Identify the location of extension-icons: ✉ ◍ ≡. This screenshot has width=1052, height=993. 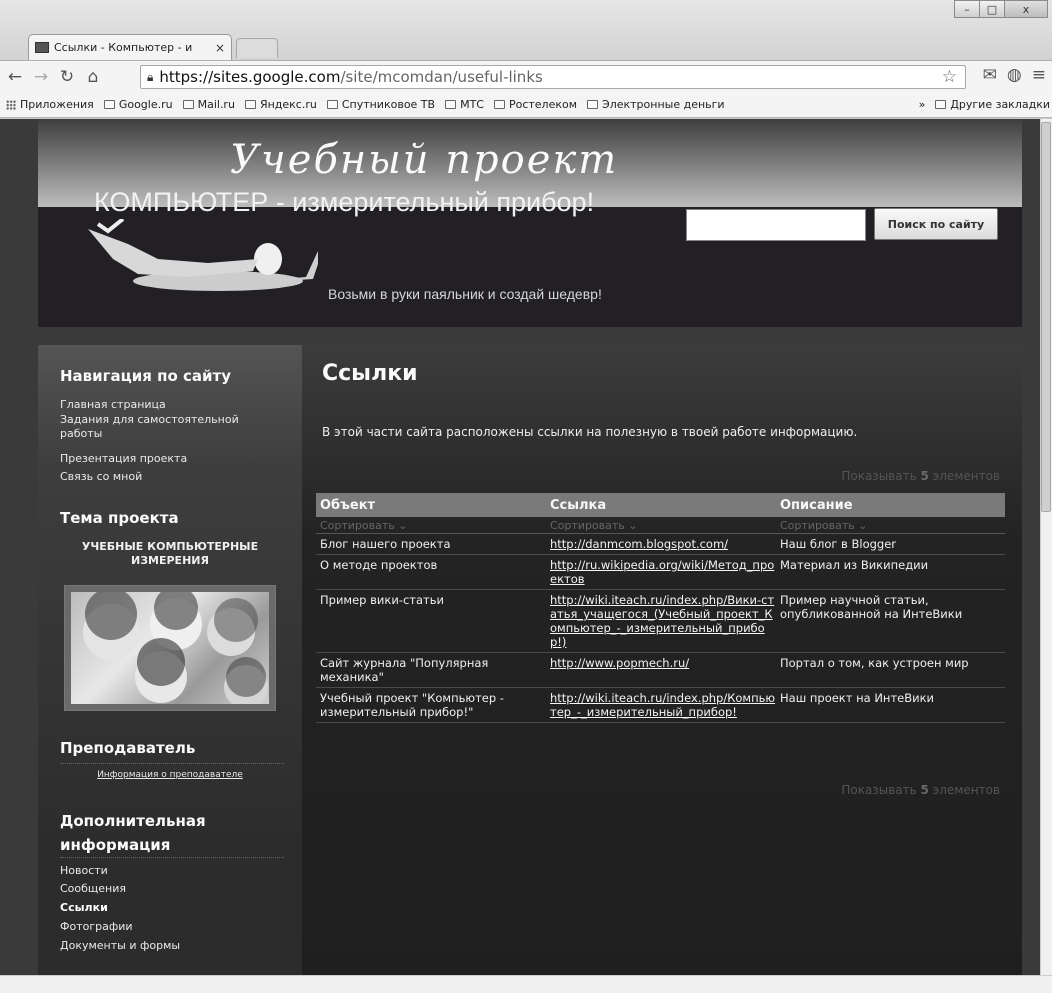
(1014, 75).